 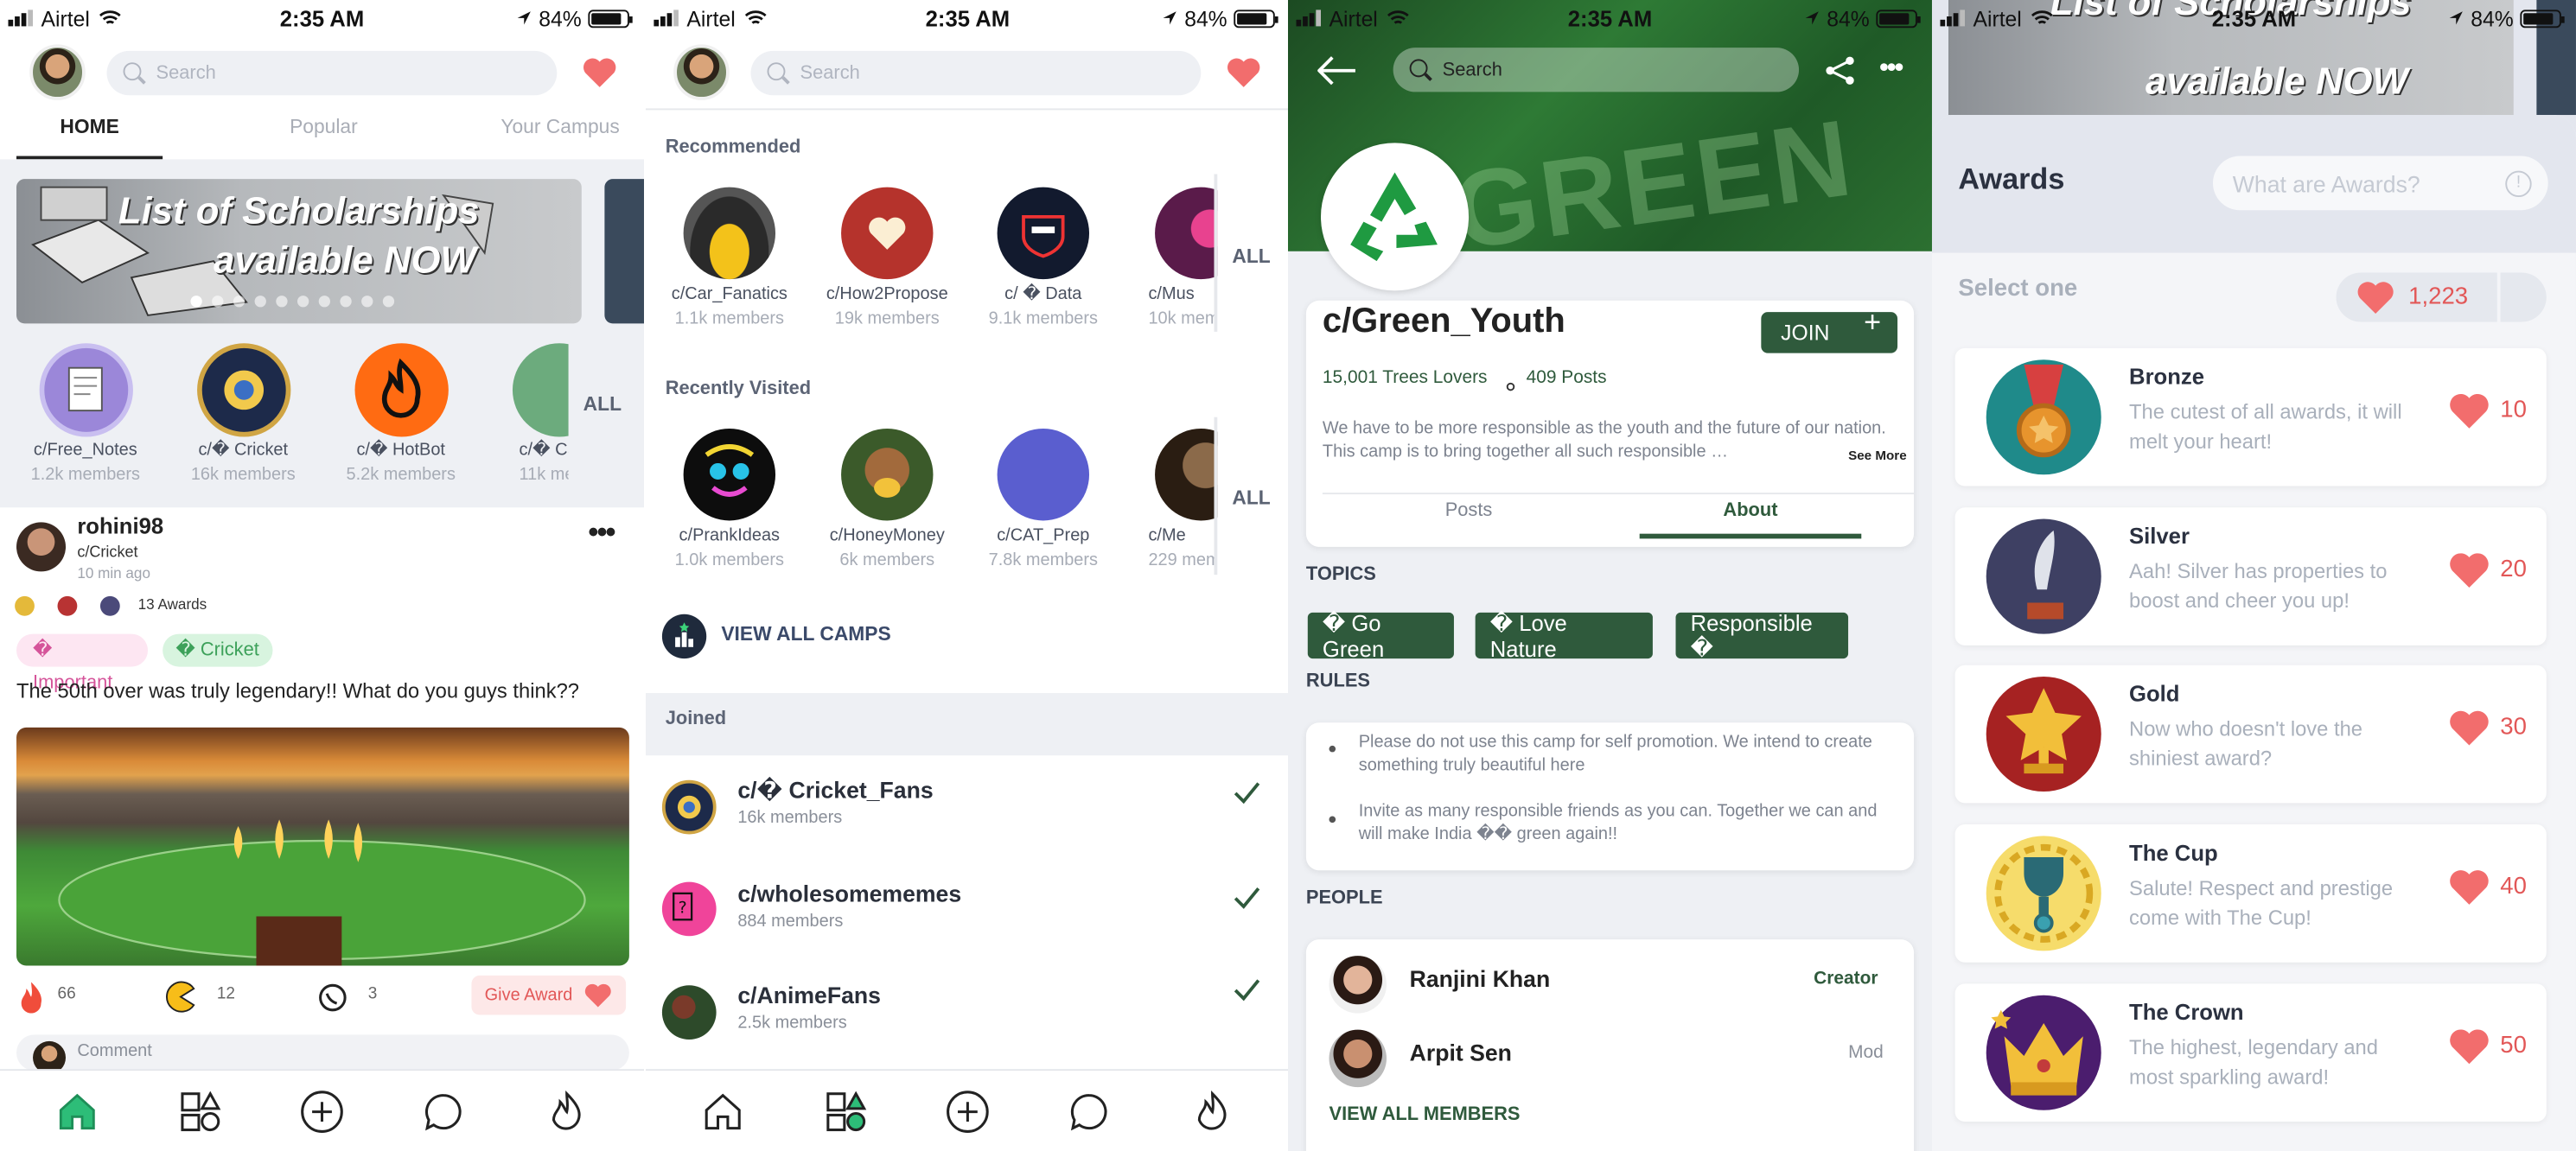 What do you see at coordinates (729, 475) in the screenshot?
I see `prankideas-icon` at bounding box center [729, 475].